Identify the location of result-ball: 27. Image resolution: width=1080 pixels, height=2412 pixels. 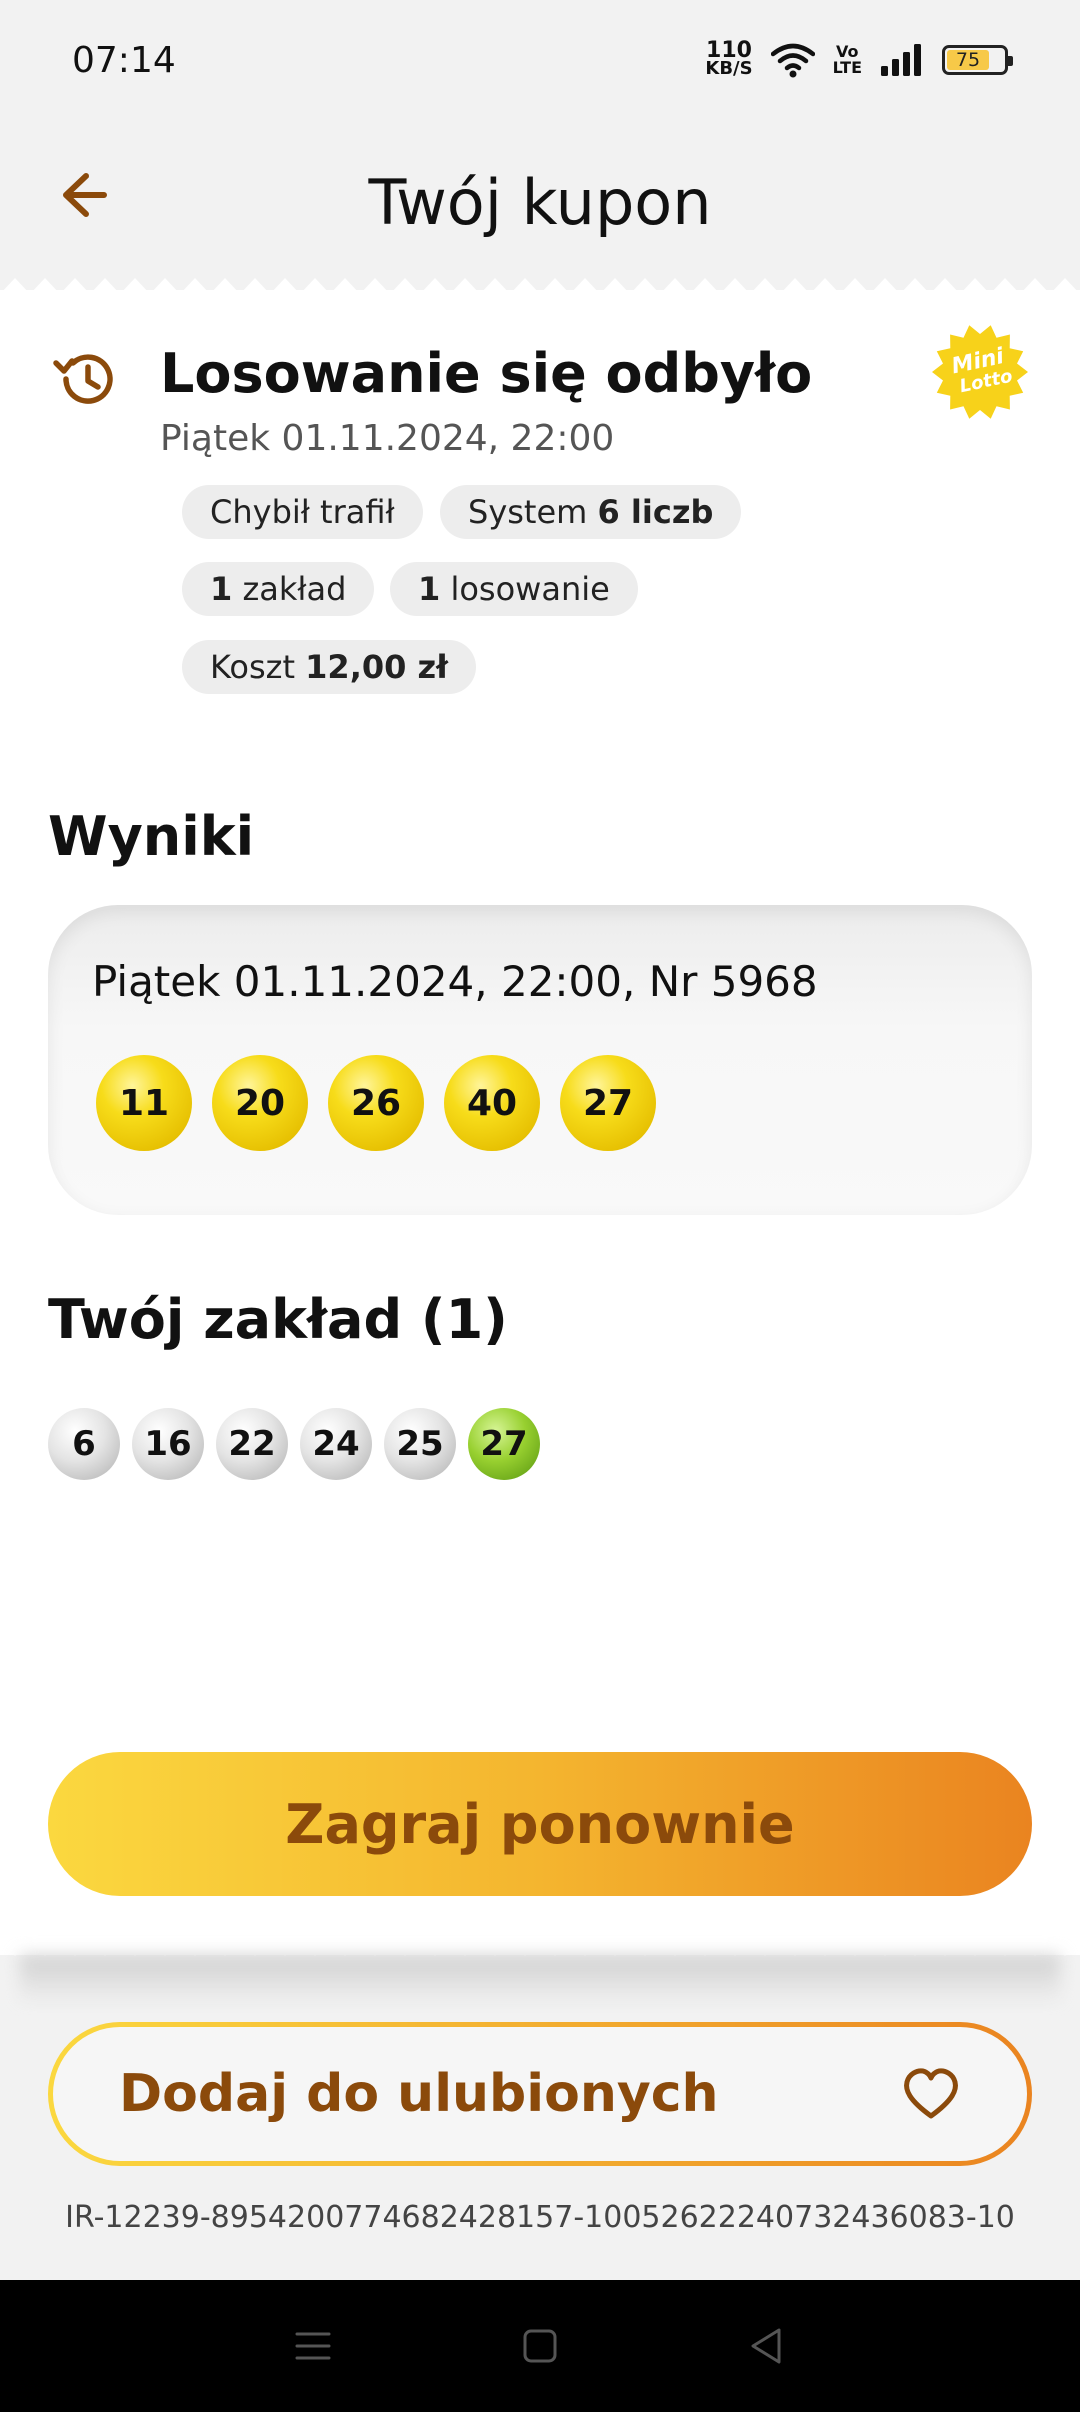
(608, 1103).